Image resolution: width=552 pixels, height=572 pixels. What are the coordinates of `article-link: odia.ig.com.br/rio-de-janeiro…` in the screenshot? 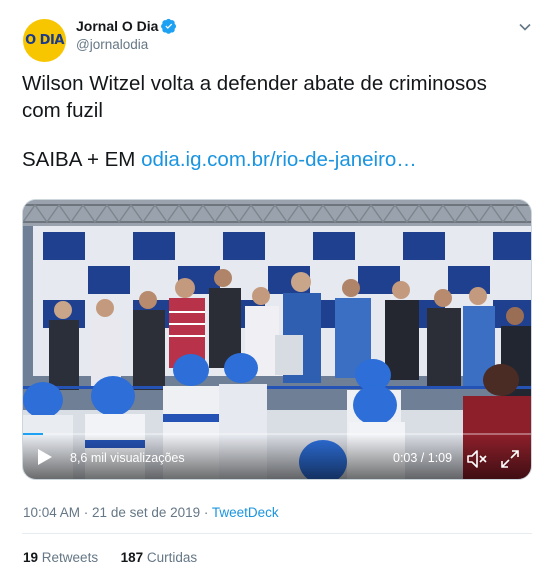 It's located at (279, 159).